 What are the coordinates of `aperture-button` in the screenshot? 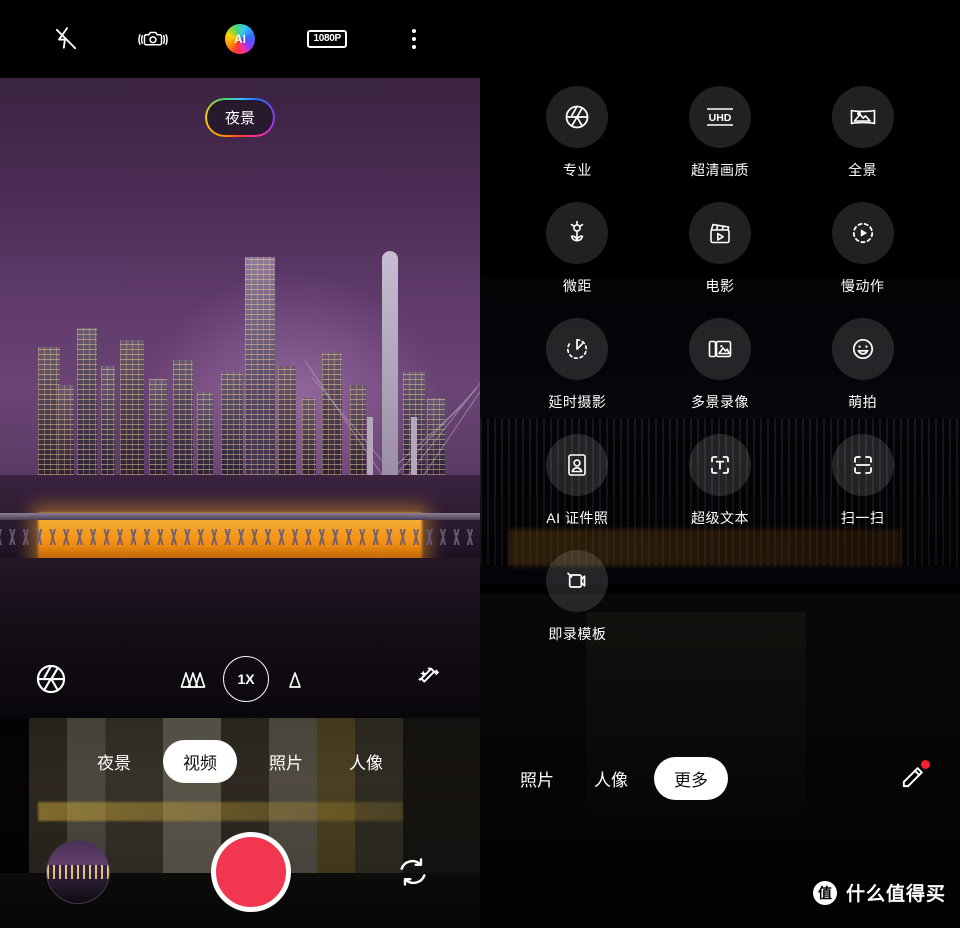 It's located at (51, 679).